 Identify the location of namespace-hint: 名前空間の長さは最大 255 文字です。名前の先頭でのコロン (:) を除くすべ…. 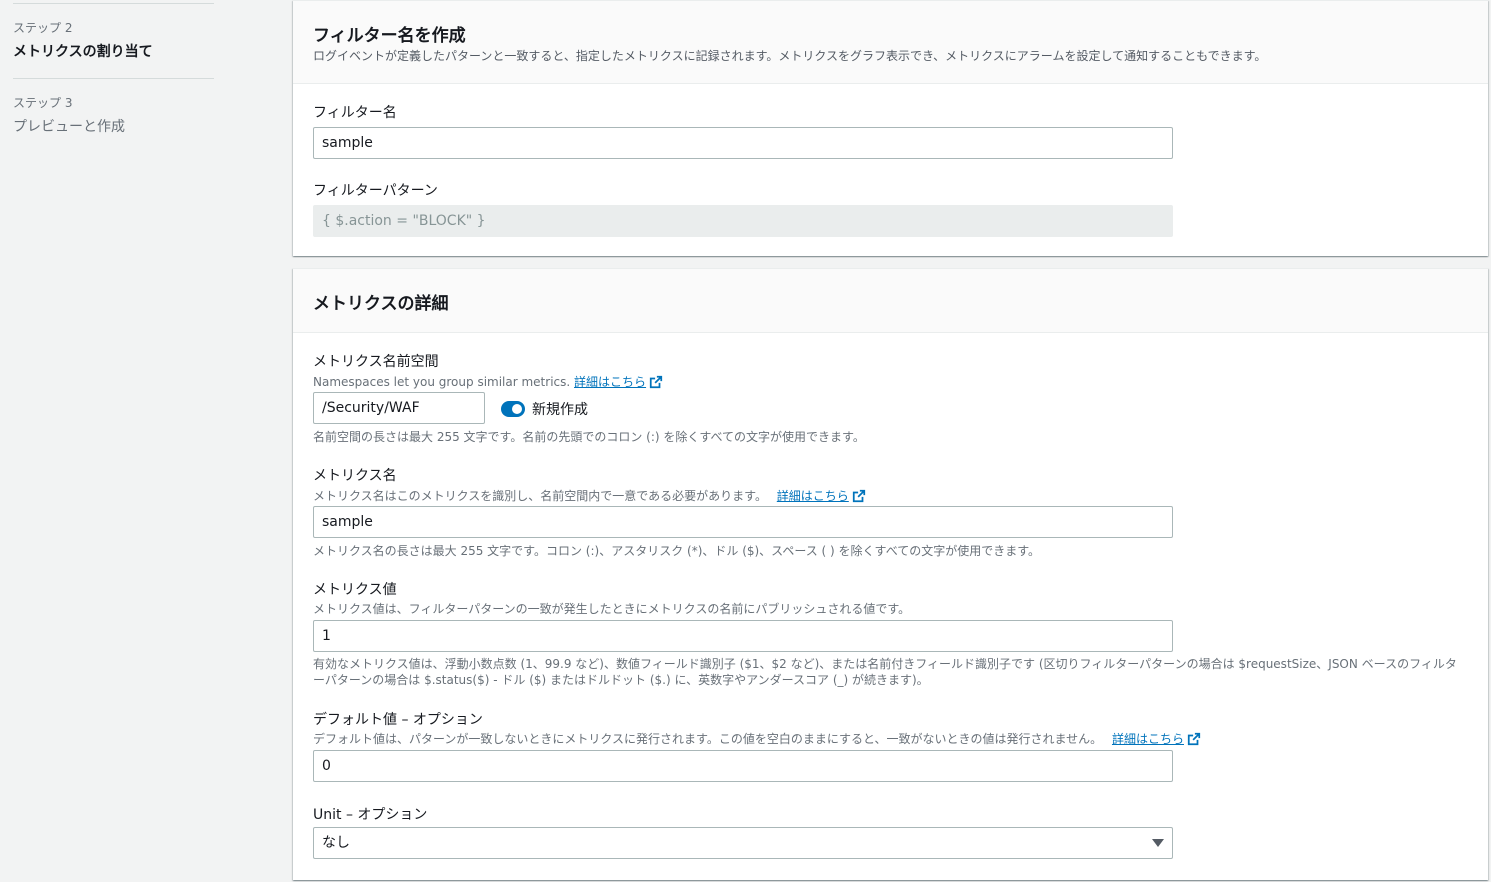
(589, 437).